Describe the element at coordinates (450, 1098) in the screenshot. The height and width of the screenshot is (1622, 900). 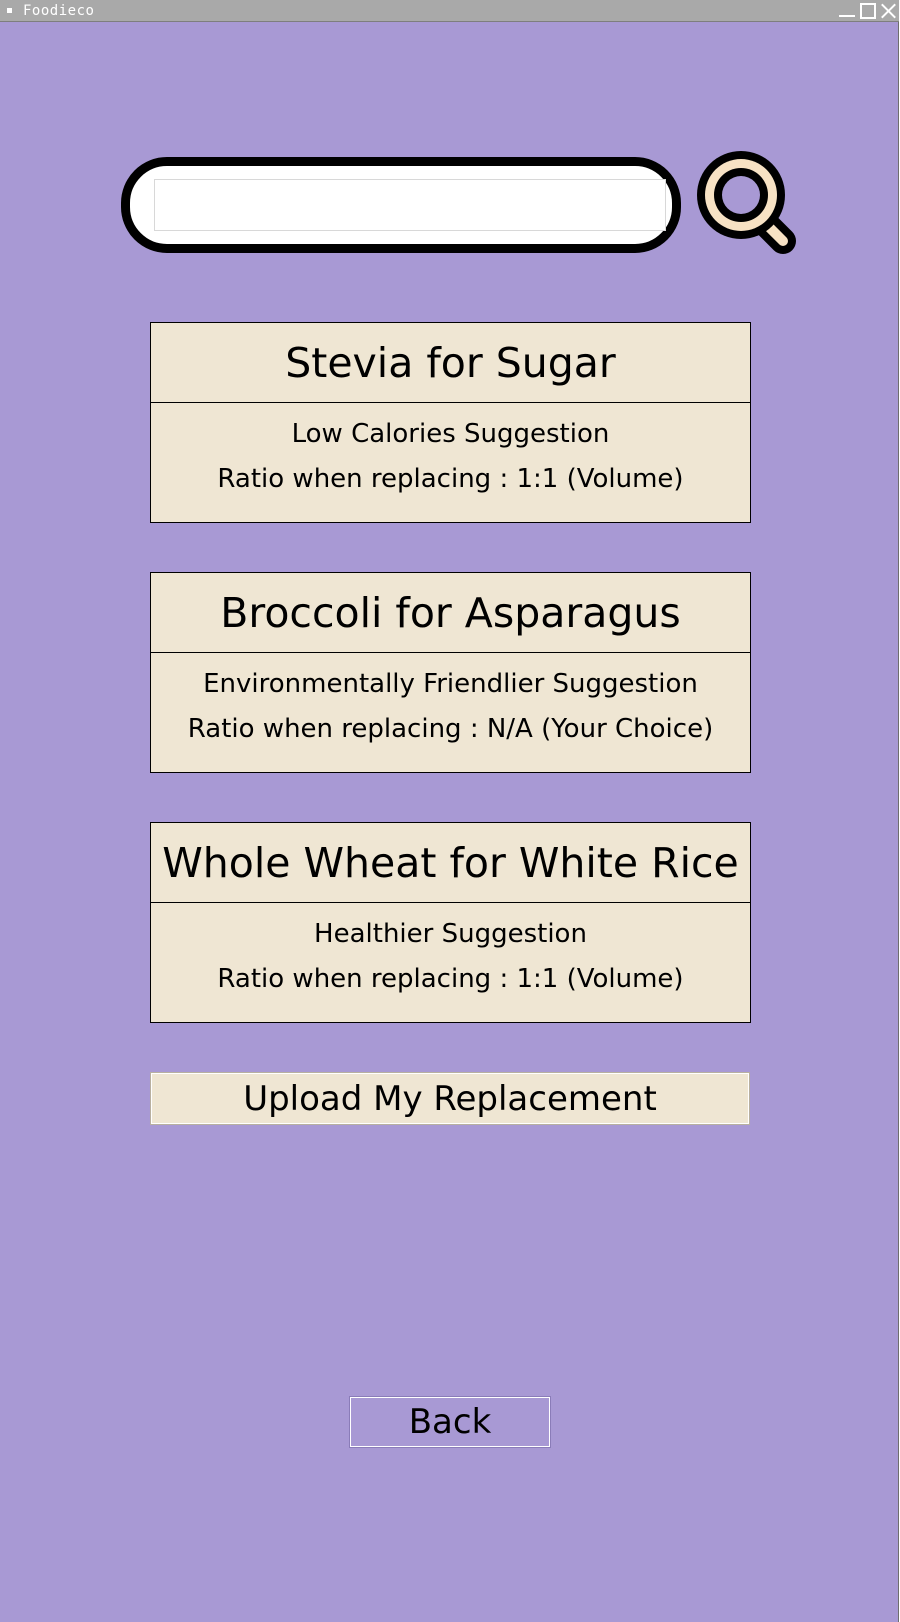
I see `upload-replacement-button: Upload My Replacement` at that location.